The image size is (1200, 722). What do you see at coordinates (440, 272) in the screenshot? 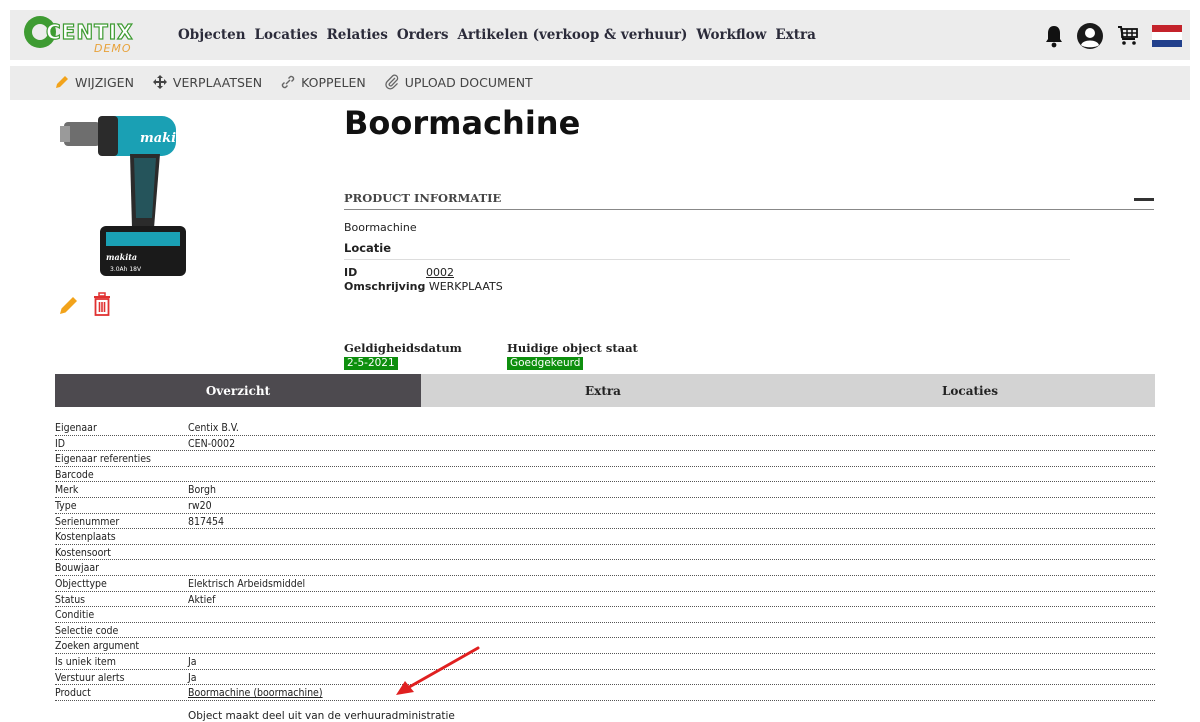
I see `location-id-link: 0002` at bounding box center [440, 272].